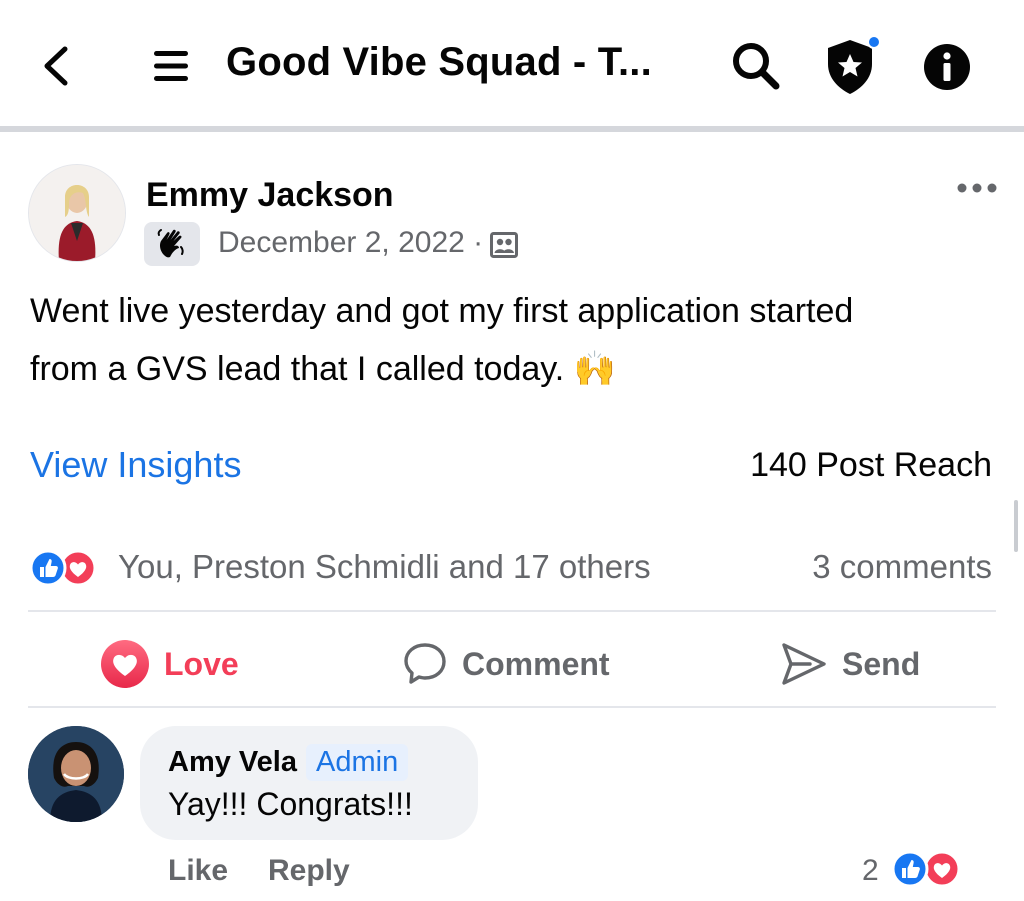  I want to click on commenter-avatar, so click(76, 774).